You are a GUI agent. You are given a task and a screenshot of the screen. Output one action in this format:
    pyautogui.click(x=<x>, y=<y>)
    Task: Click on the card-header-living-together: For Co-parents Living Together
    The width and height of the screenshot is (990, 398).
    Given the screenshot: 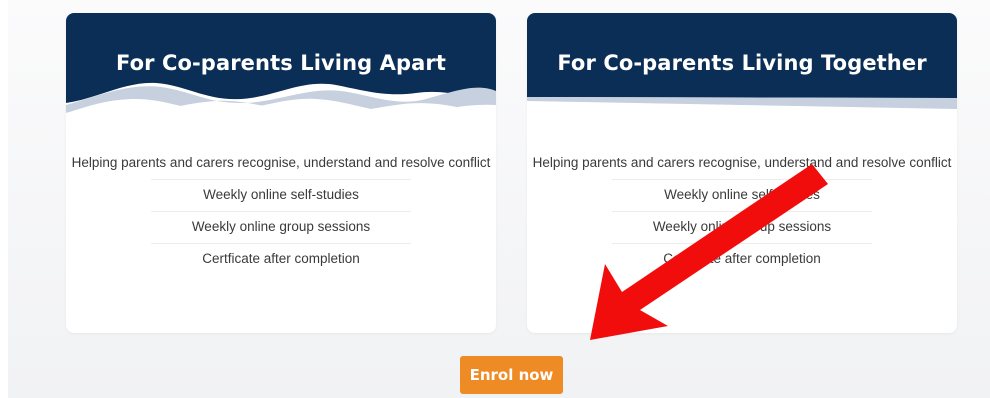 What is the action you would take?
    pyautogui.click(x=742, y=68)
    